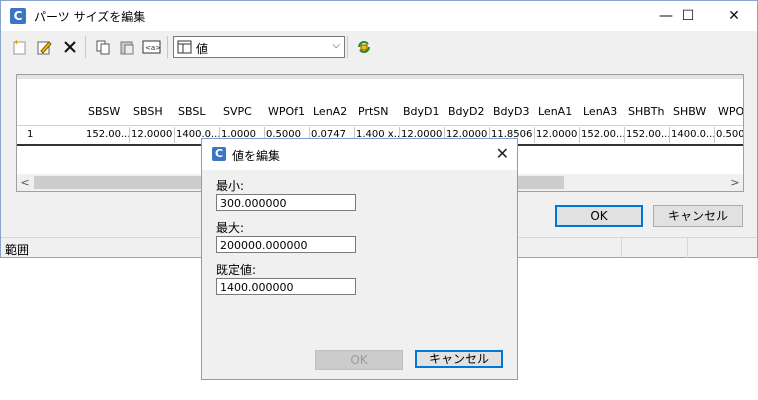  I want to click on column-header: BdyD2, so click(466, 111).